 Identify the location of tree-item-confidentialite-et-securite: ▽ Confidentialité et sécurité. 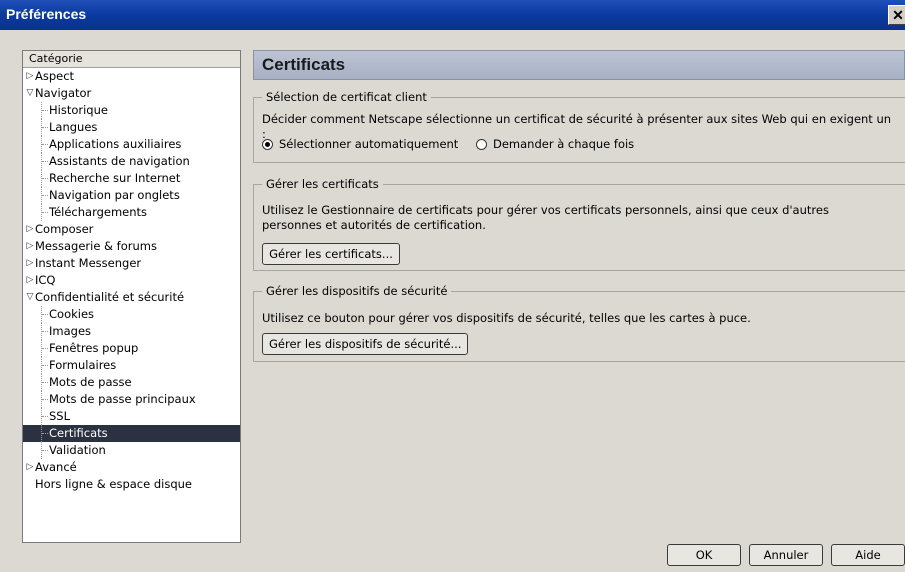
(131, 297).